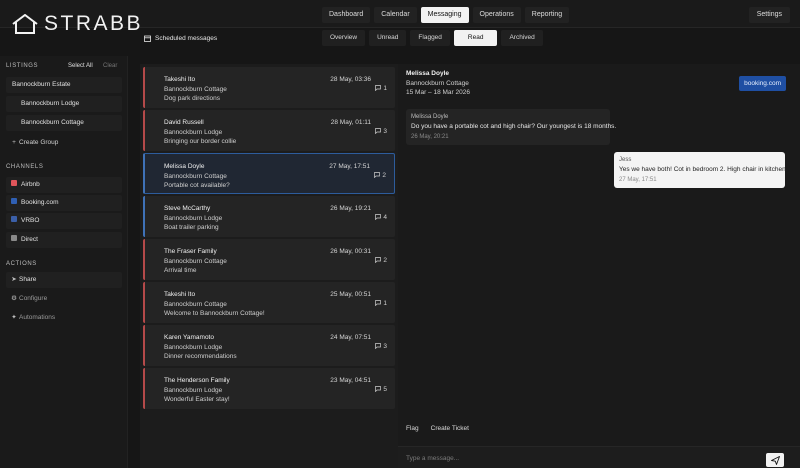 The image size is (800, 468). Describe the element at coordinates (576, 458) in the screenshot. I see `message-input` at that location.